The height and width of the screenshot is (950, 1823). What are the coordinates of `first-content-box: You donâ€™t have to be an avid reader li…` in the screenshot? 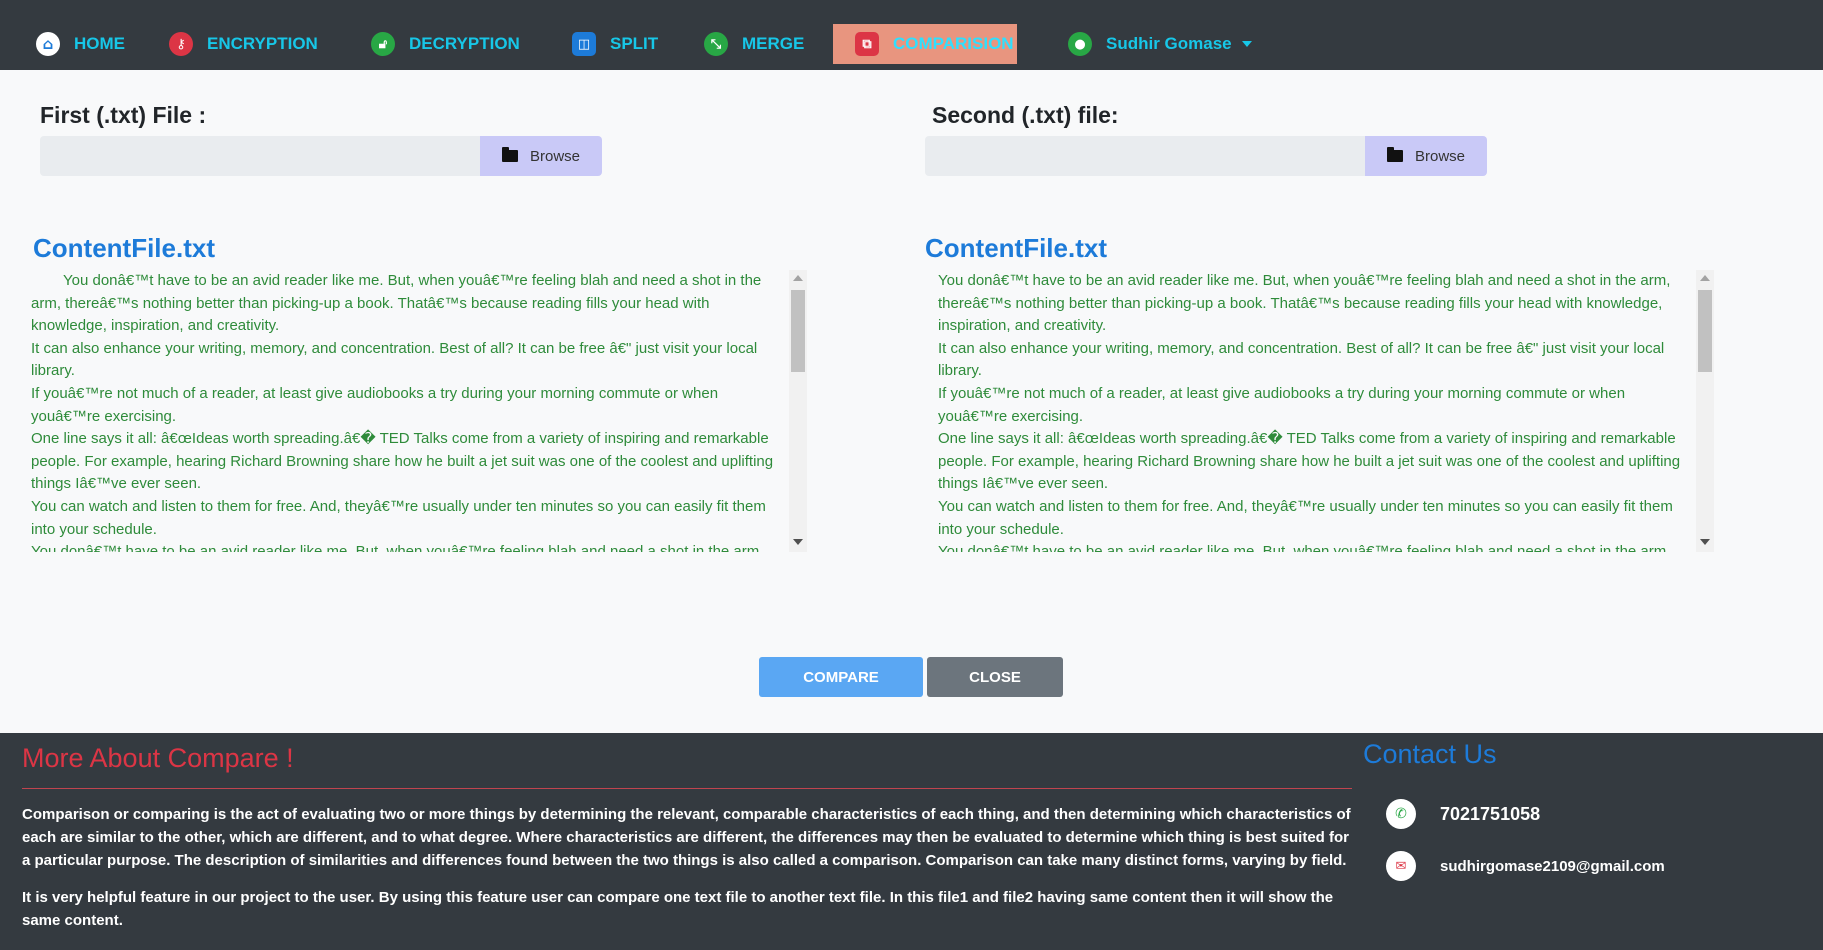 It's located at (410, 411).